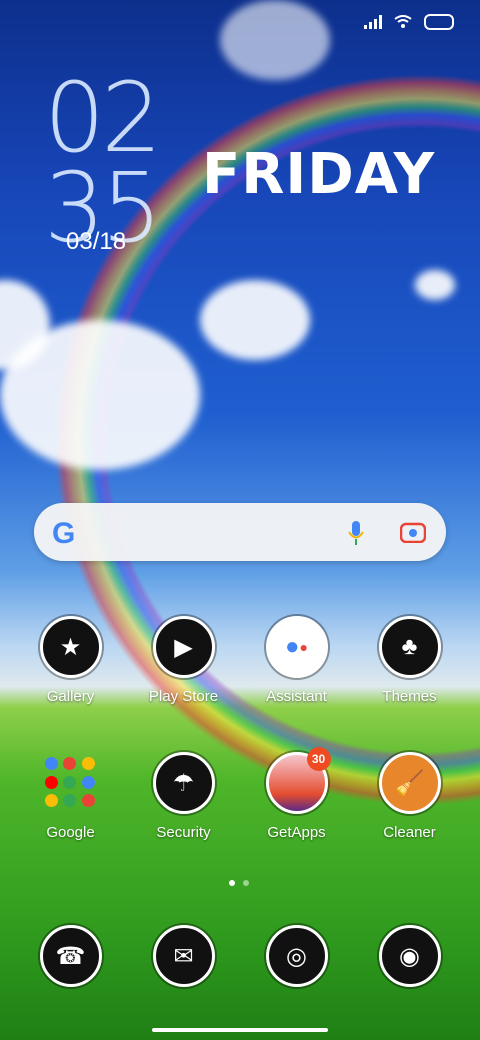 The image size is (480, 1040). Describe the element at coordinates (64, 533) in the screenshot. I see `google-logo-icon: G` at that location.